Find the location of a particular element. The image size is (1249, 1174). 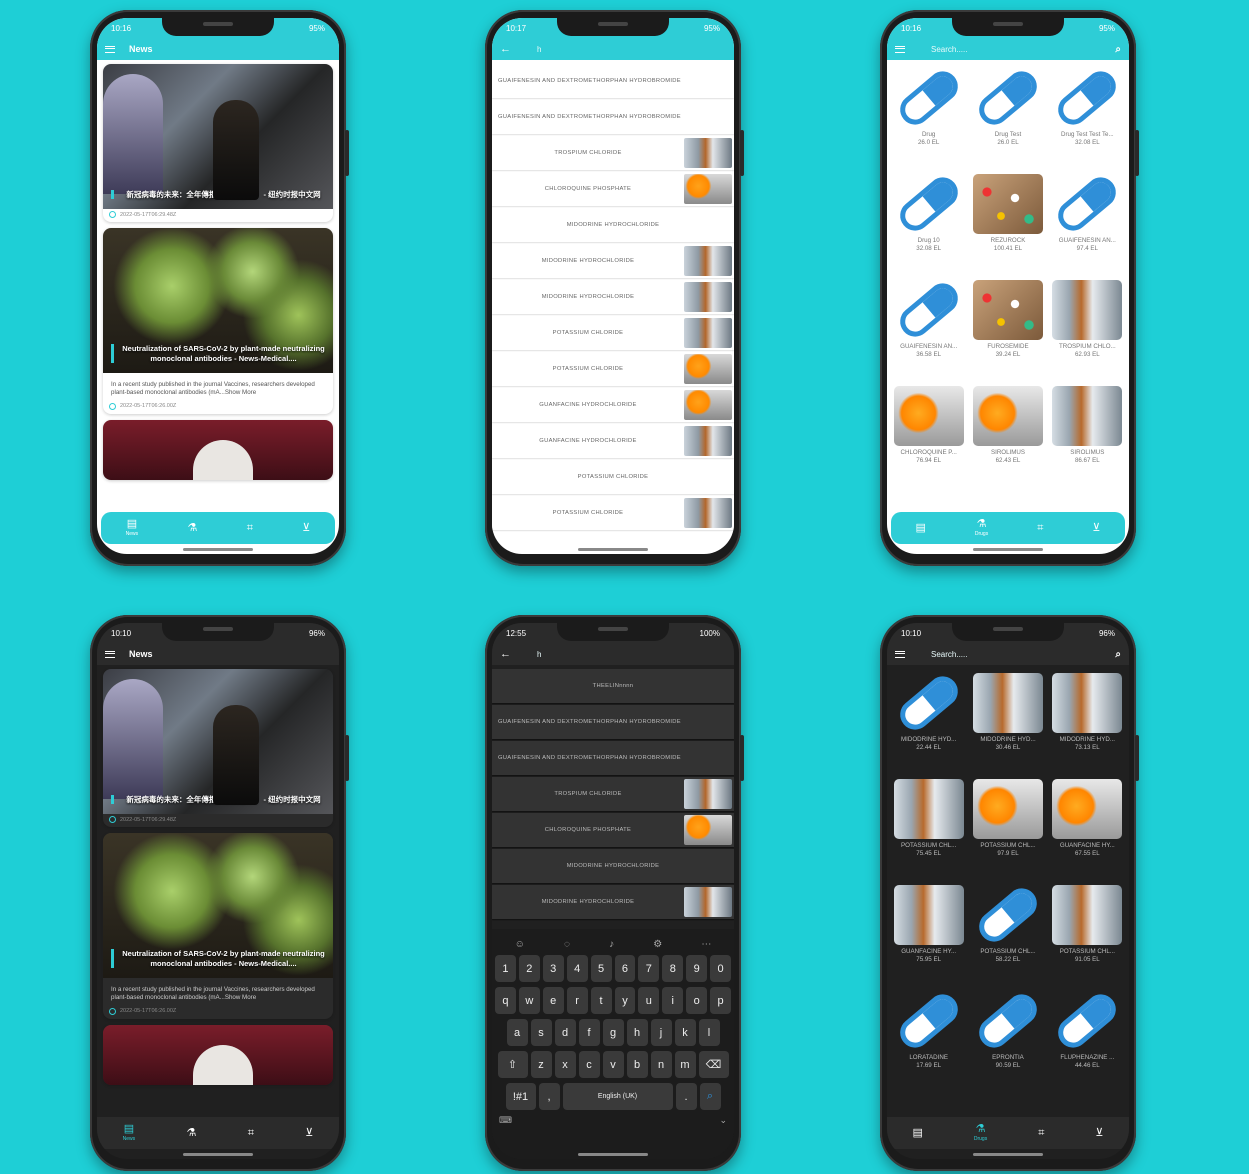

key-l: l is located at coordinates (709, 1032).